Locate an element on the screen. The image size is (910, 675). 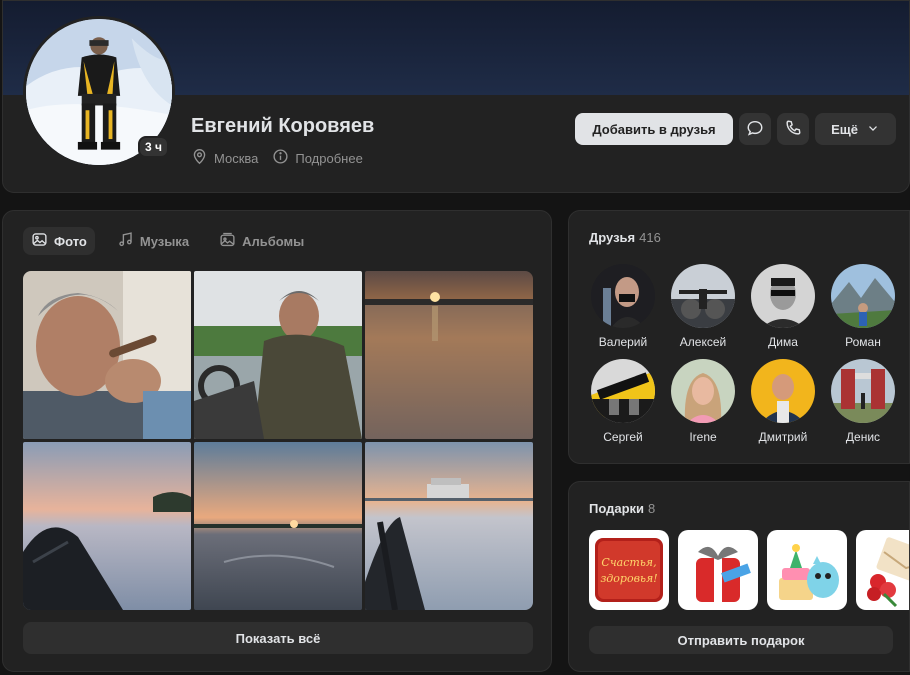
more-button: Ещё is located at coordinates (855, 129).